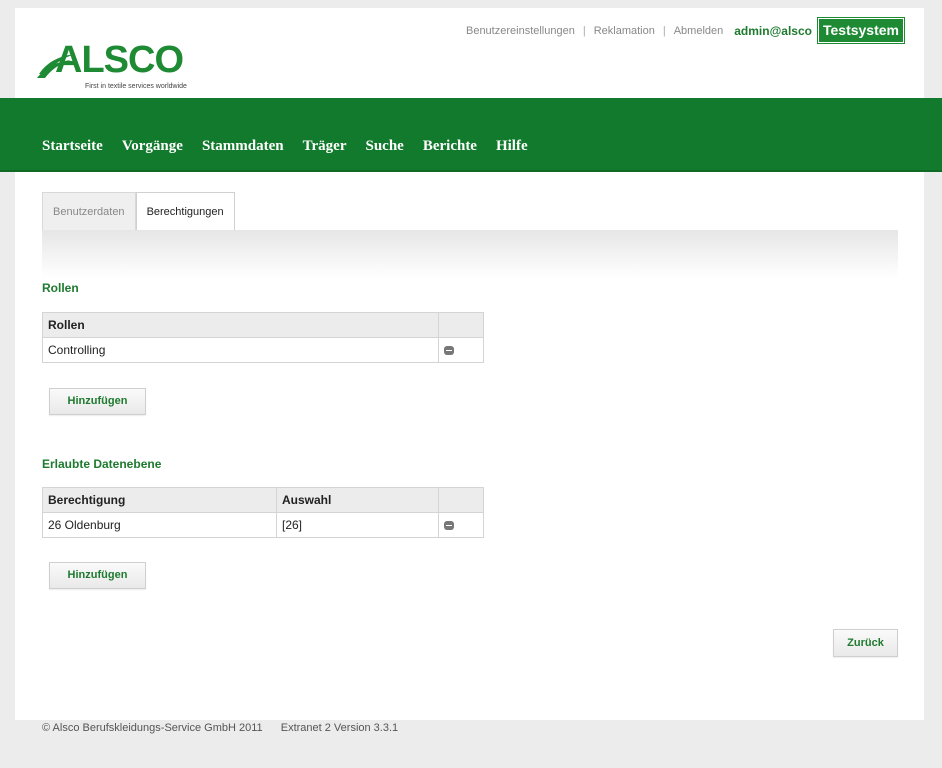 The image size is (942, 768). I want to click on column-header: Auswahl, so click(357, 500).